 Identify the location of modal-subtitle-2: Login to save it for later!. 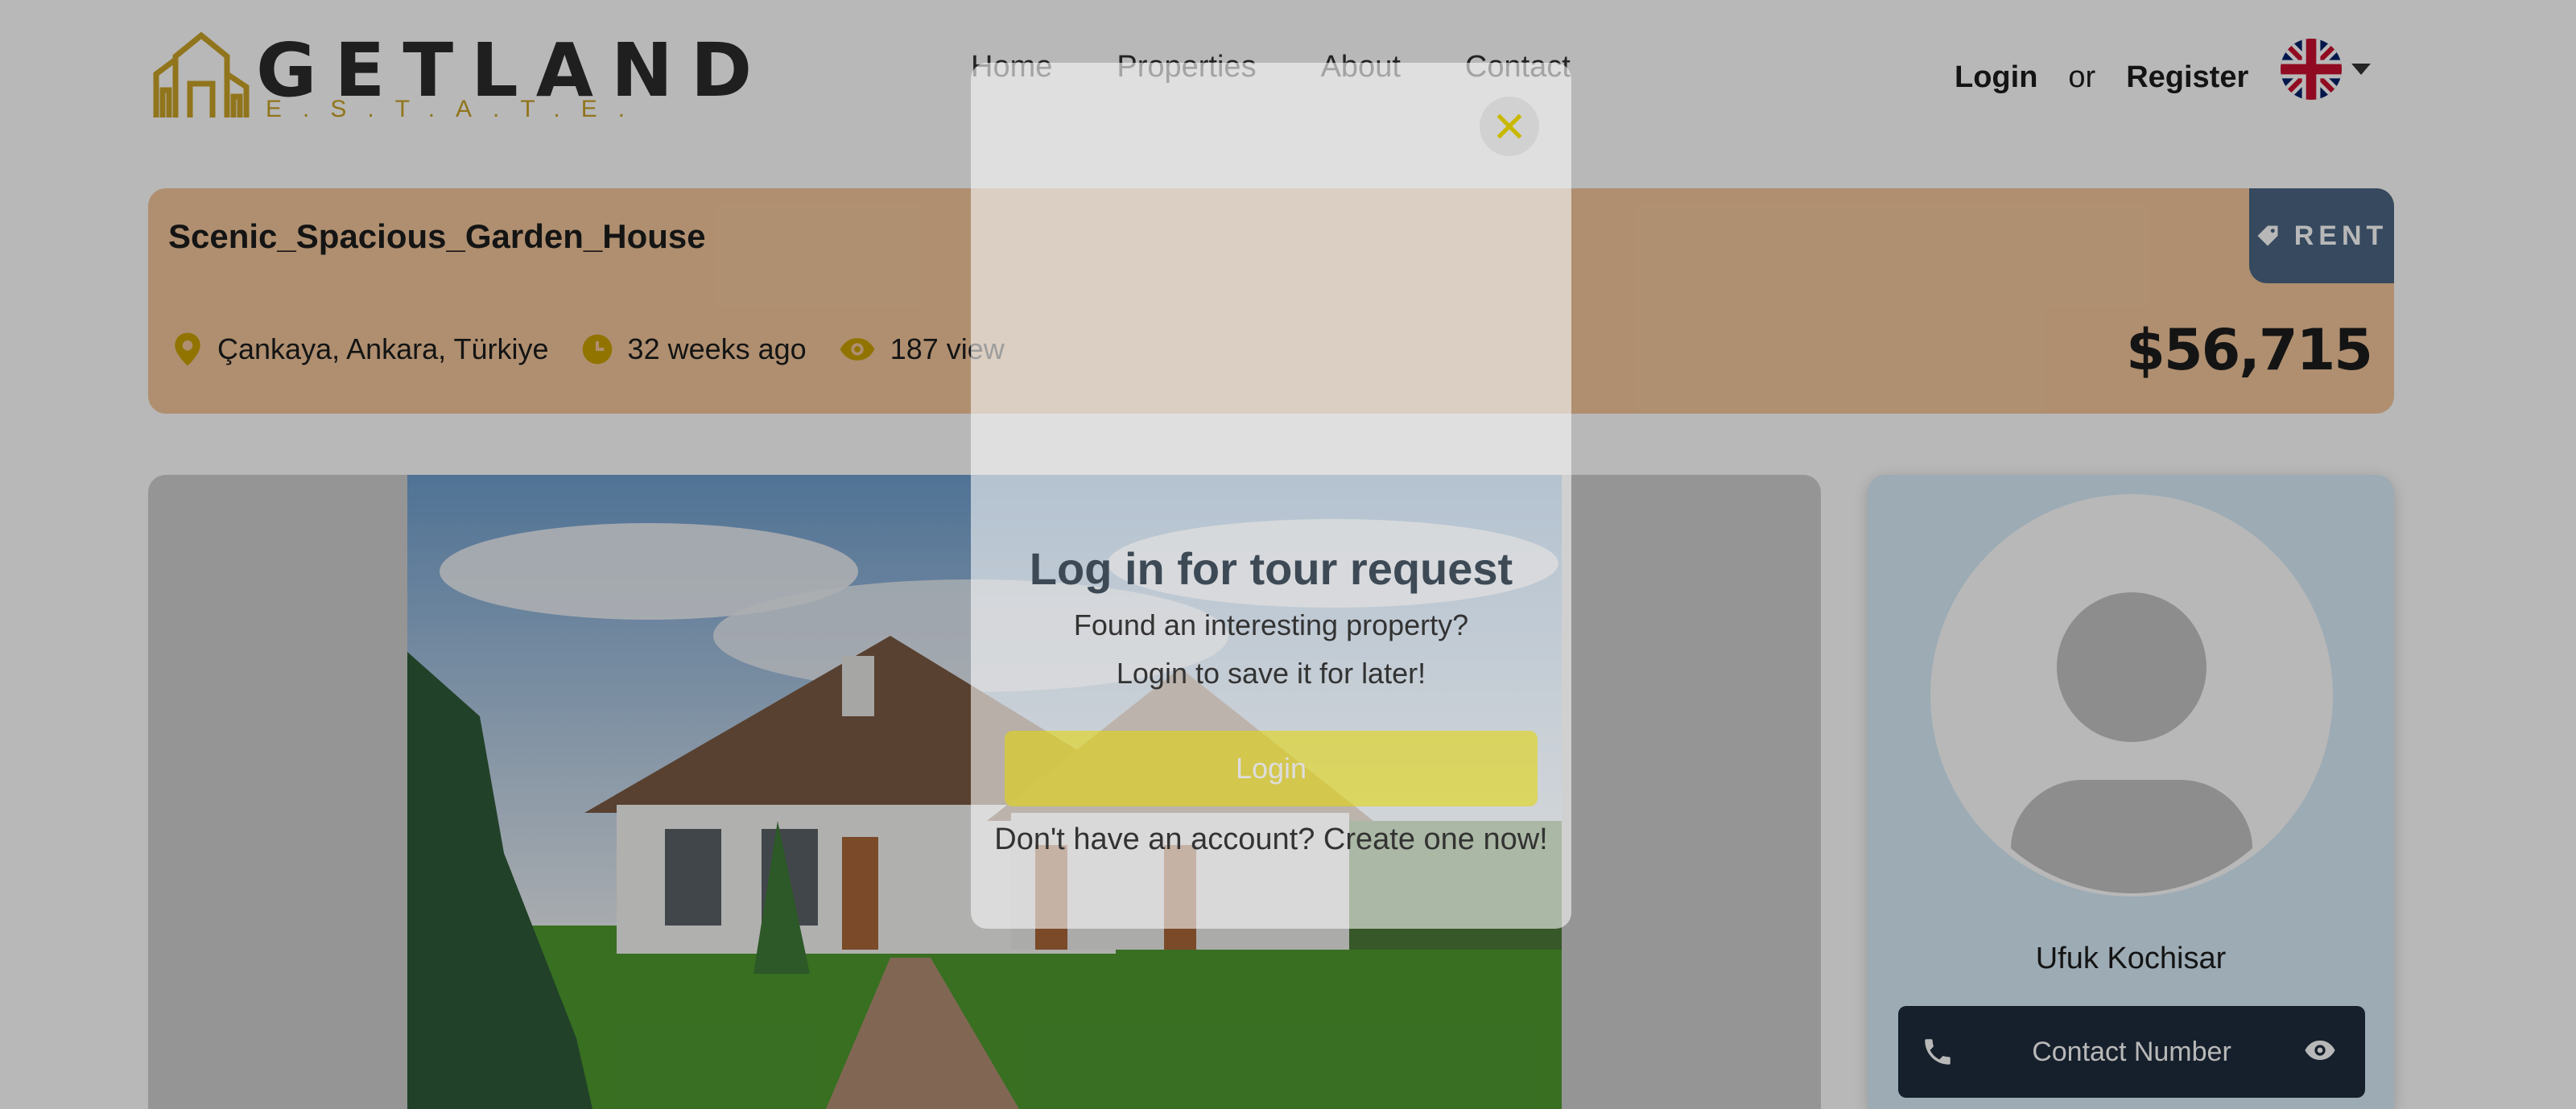
(1271, 673).